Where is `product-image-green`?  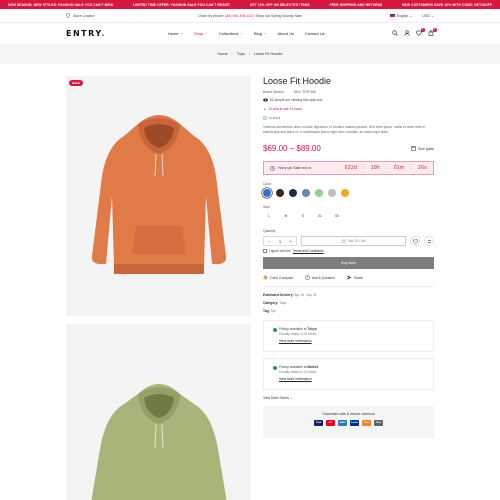 product-image-green is located at coordinates (158, 412).